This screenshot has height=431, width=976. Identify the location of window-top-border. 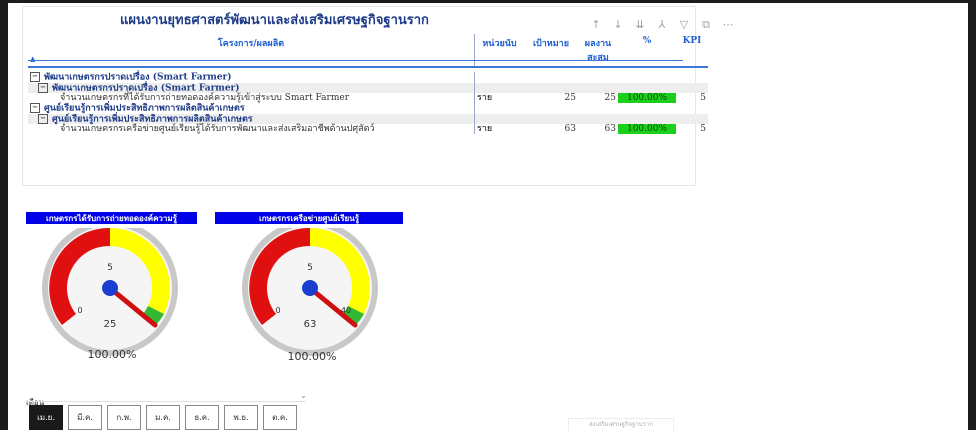
(488, 1).